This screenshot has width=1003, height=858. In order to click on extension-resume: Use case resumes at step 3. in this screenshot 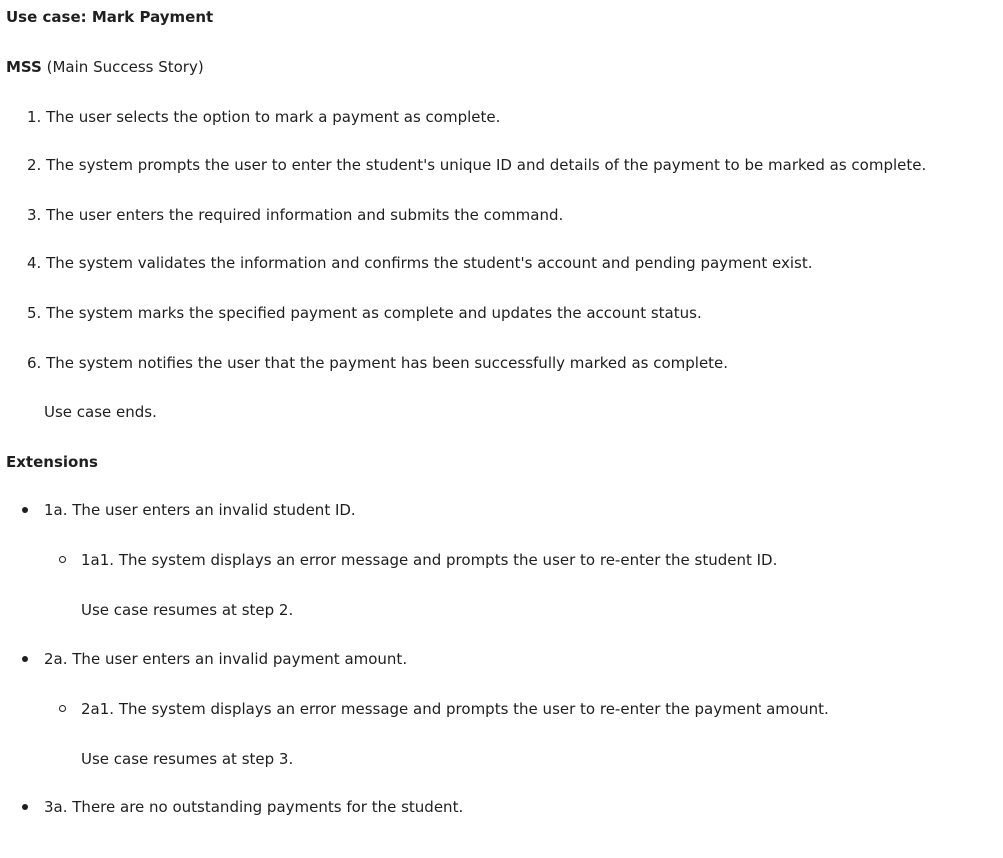, I will do `click(187, 759)`.